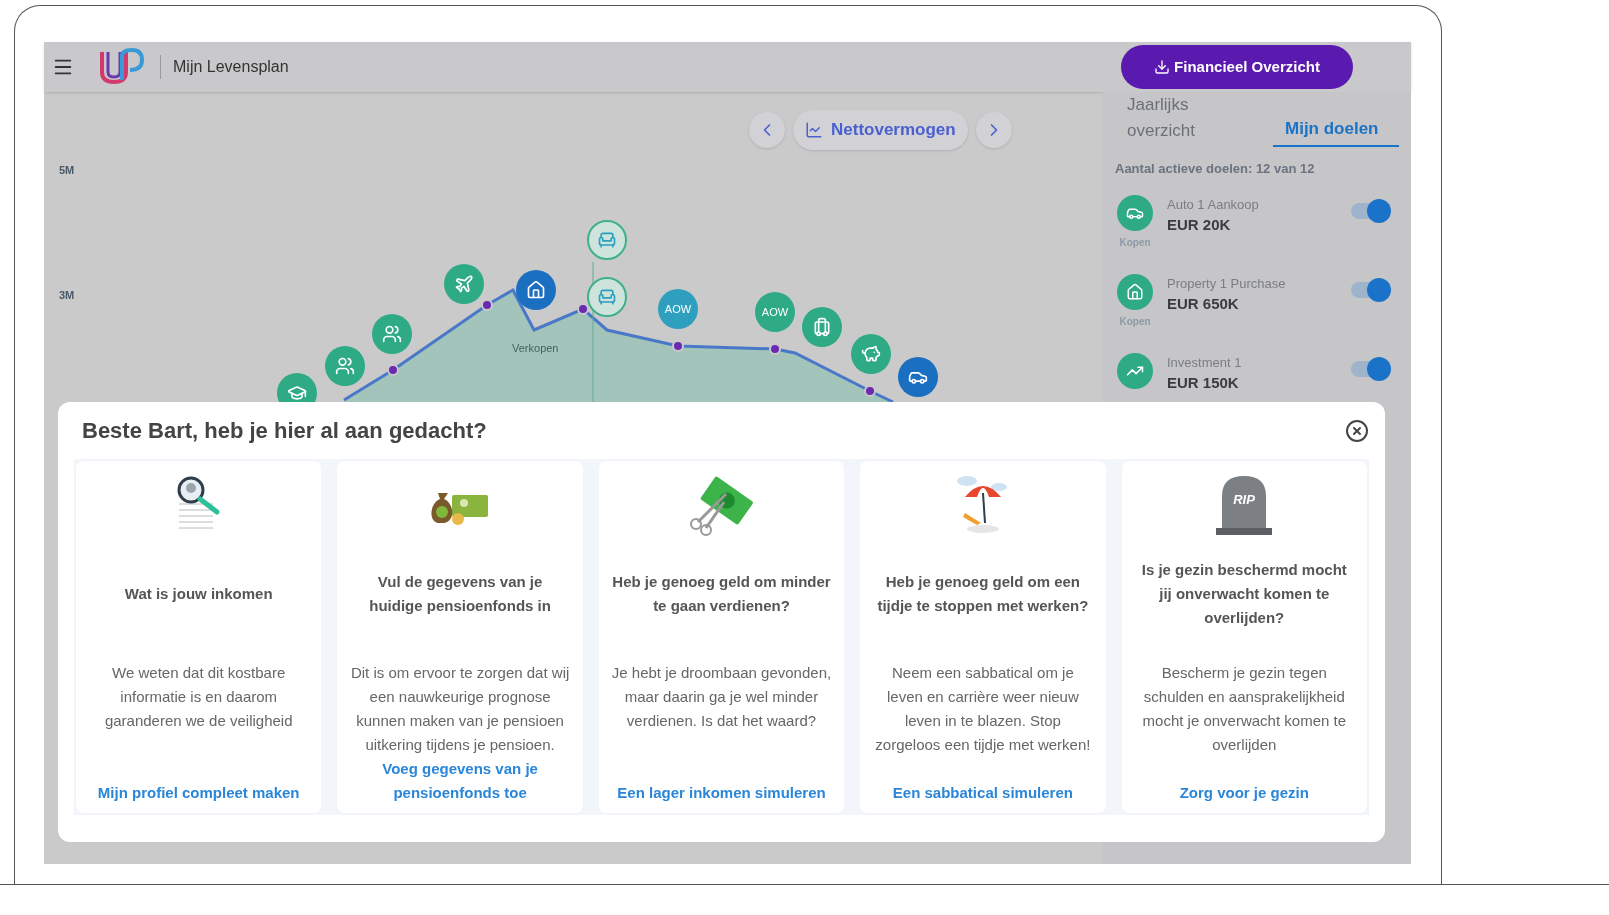 This screenshot has height=915, width=1609. Describe the element at coordinates (1190, 119) in the screenshot. I see `tab: Jaarlijks overzicht` at that location.